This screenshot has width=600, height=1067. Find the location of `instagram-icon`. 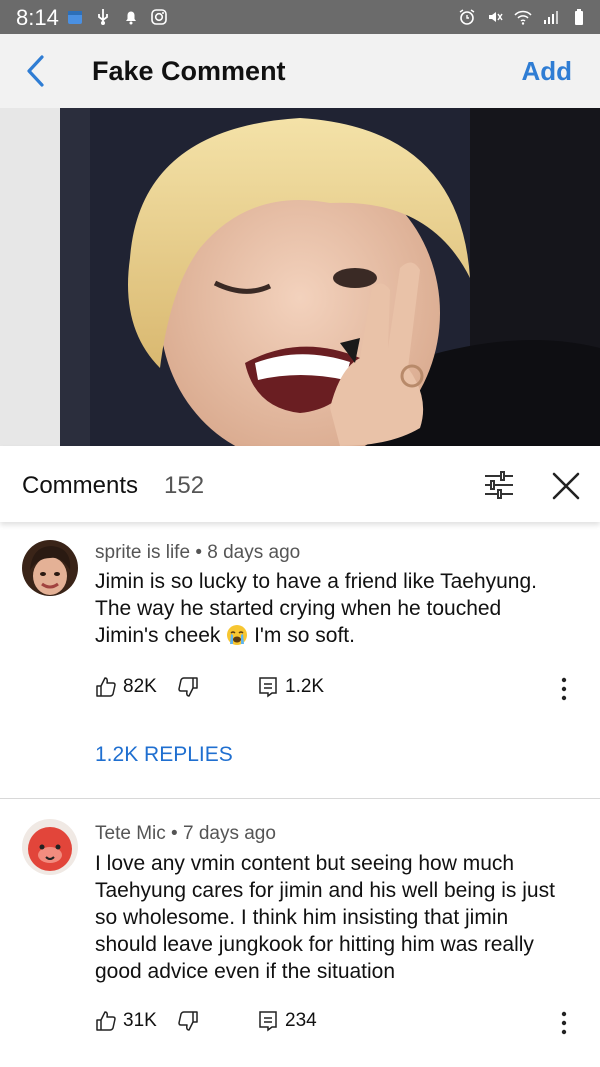

instagram-icon is located at coordinates (159, 17).